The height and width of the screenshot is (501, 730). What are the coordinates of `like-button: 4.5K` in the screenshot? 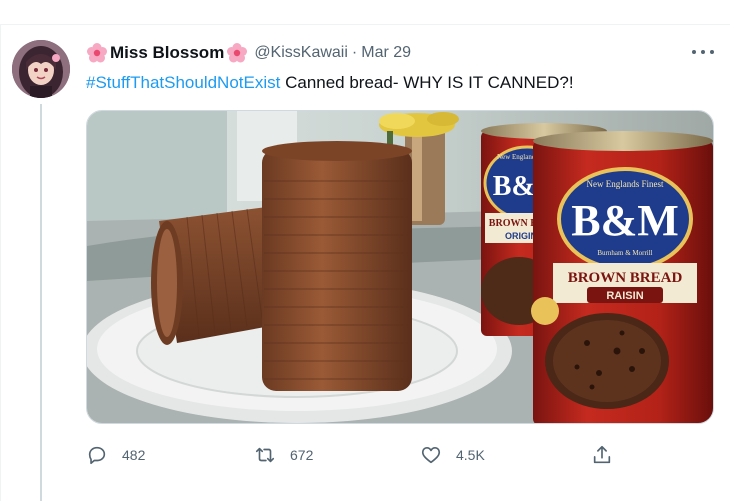 It's located at (452, 455).